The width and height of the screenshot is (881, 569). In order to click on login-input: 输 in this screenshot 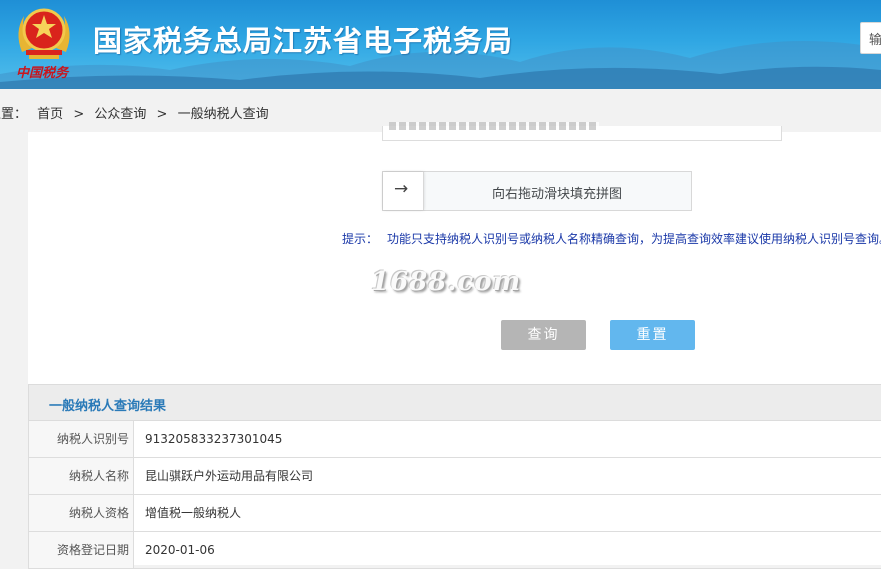, I will do `click(870, 38)`.